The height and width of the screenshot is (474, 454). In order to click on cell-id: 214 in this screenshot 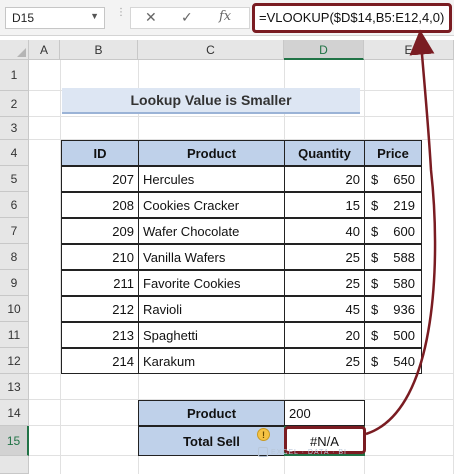, I will do `click(100, 361)`.